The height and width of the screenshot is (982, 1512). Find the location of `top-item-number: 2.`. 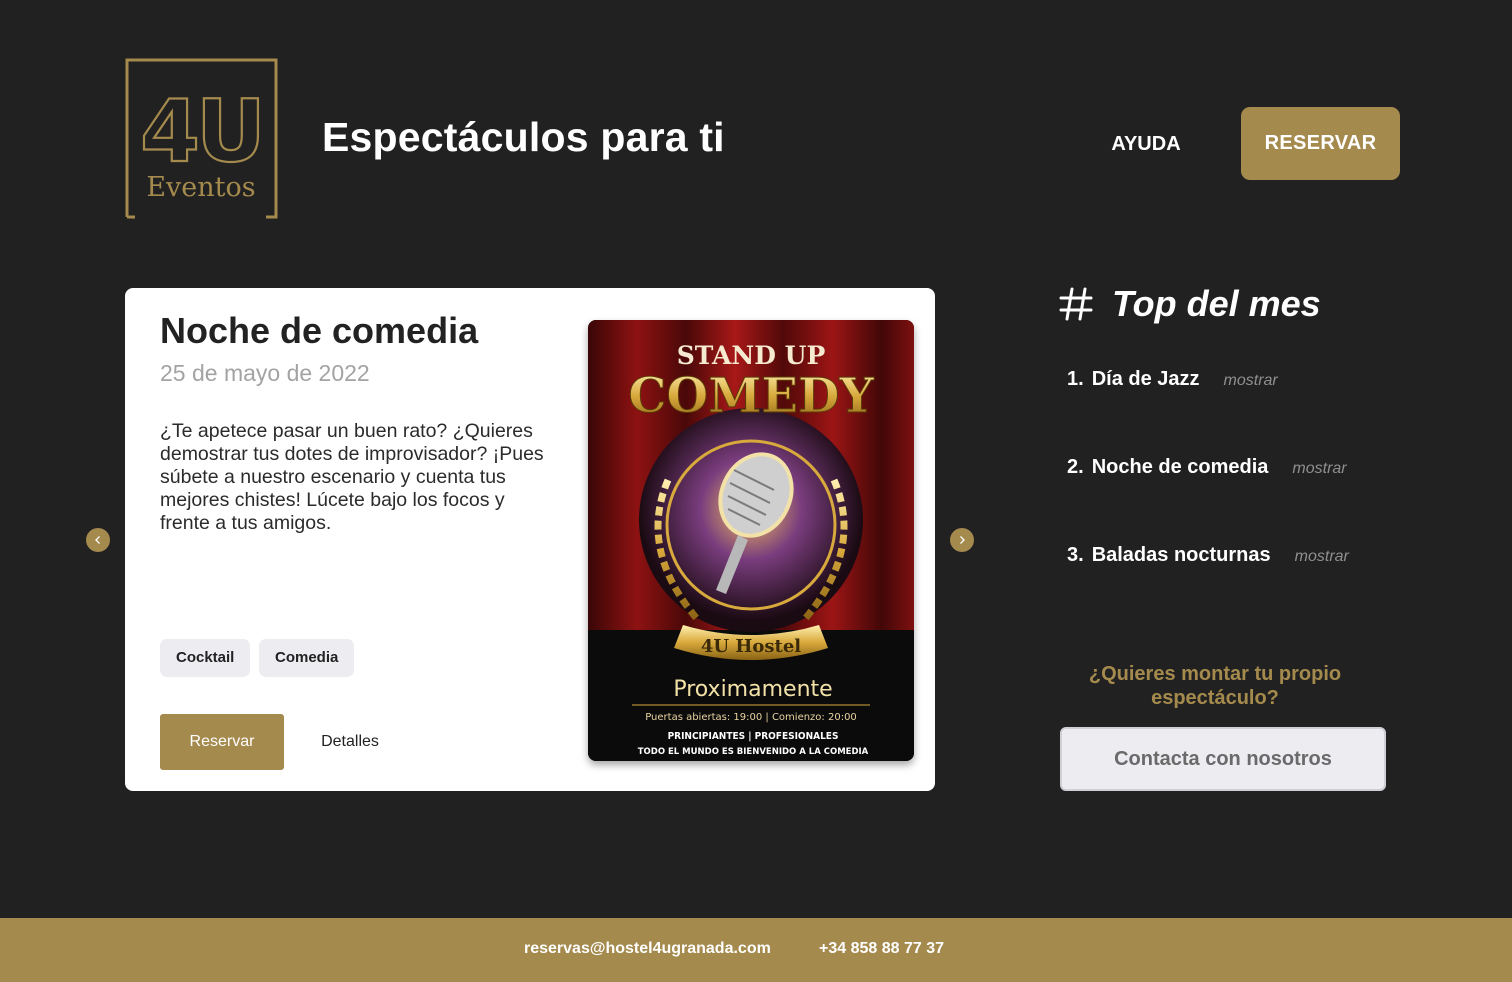

top-item-number: 2. is located at coordinates (1075, 467).